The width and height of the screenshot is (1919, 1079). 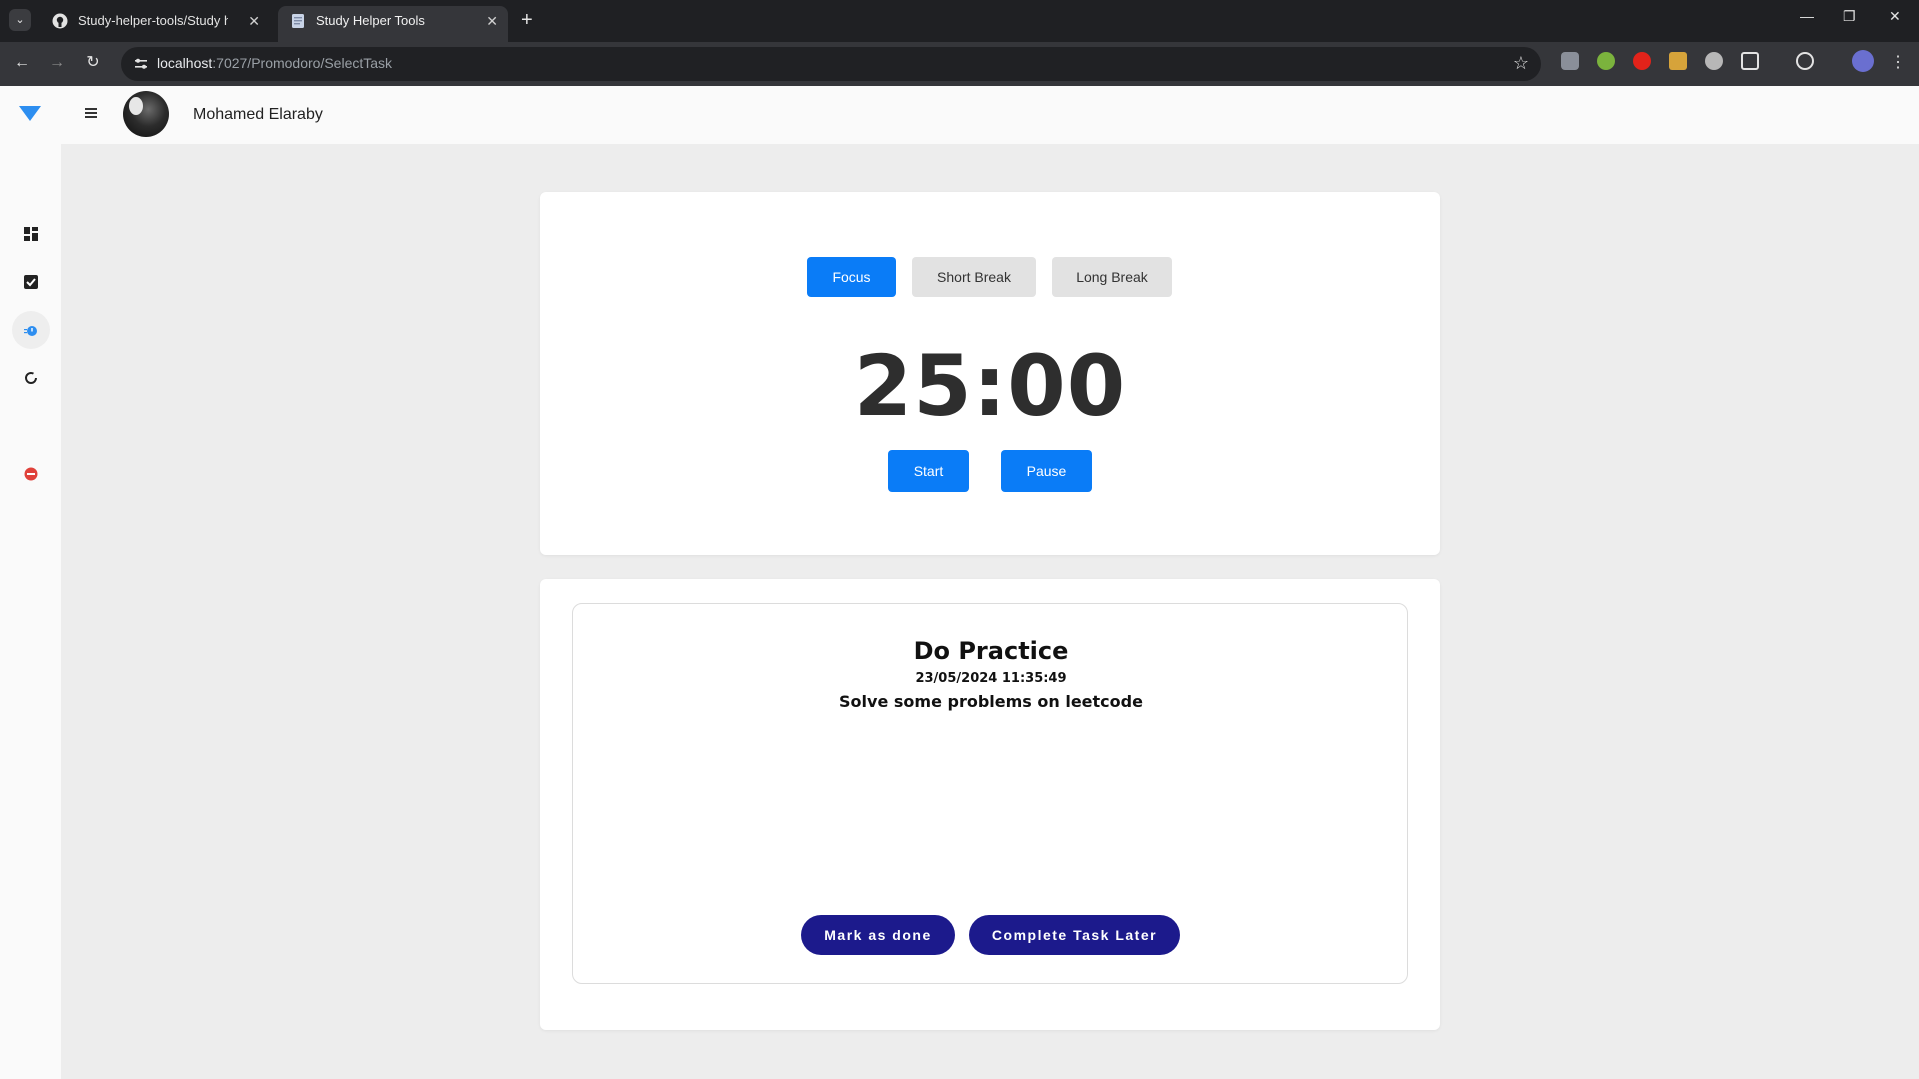 What do you see at coordinates (1112, 277) in the screenshot?
I see `long-break-button: Long Break` at bounding box center [1112, 277].